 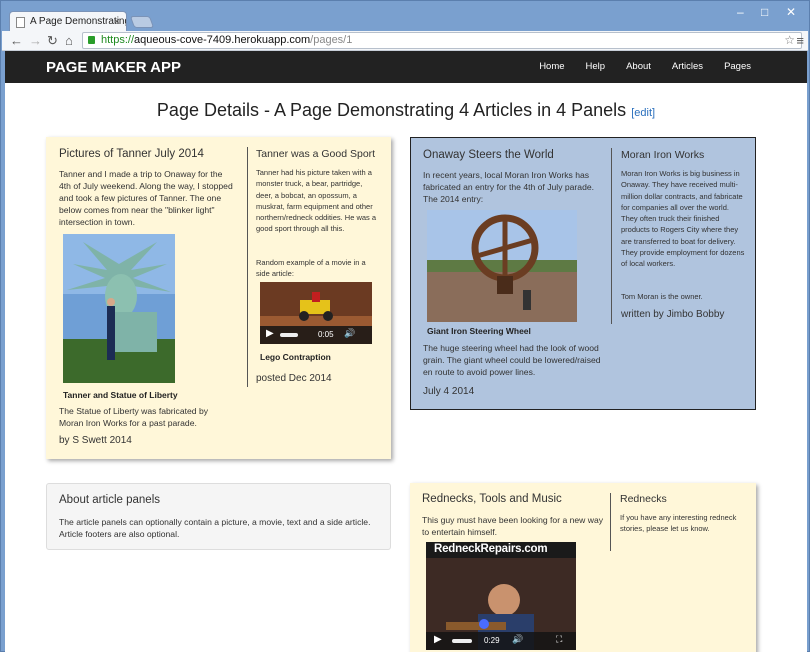 What do you see at coordinates (740, 12) in the screenshot?
I see `minimize-icon: –` at bounding box center [740, 12].